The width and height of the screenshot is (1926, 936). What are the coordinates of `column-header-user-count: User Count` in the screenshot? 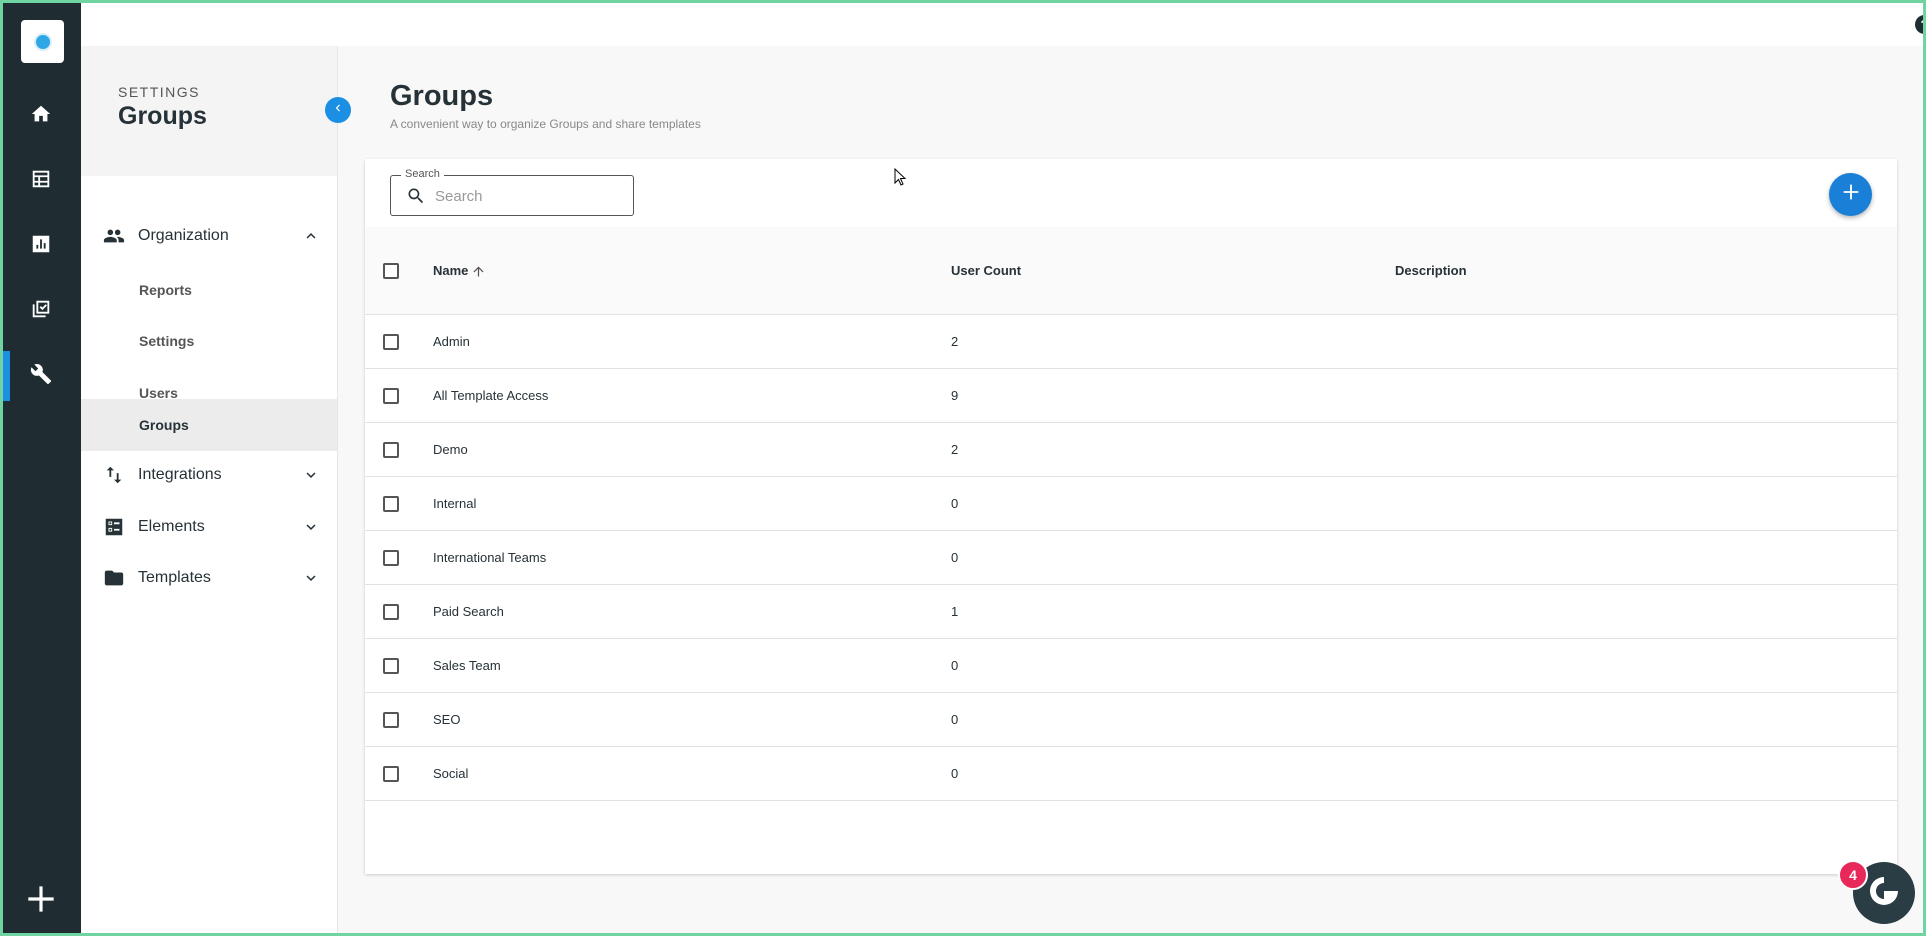 It's located at (986, 270).